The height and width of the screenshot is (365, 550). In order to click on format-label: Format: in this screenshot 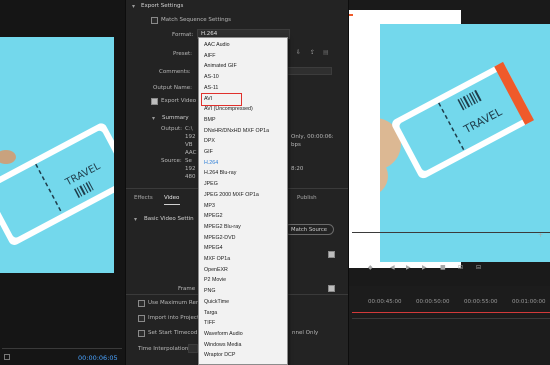, I will do `click(183, 35)`.